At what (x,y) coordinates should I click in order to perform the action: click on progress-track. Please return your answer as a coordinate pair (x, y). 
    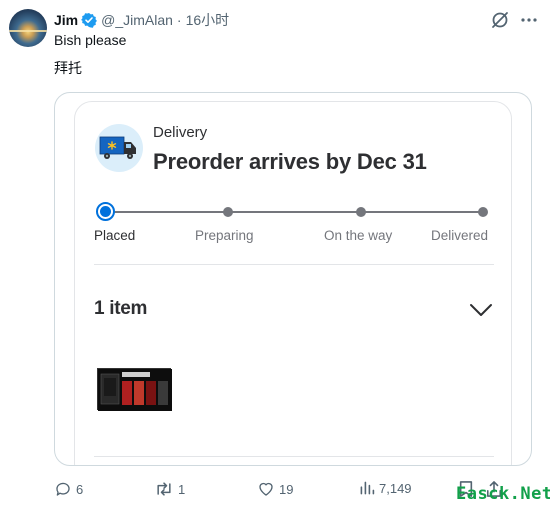
    Looking at the image, I should click on (295, 212).